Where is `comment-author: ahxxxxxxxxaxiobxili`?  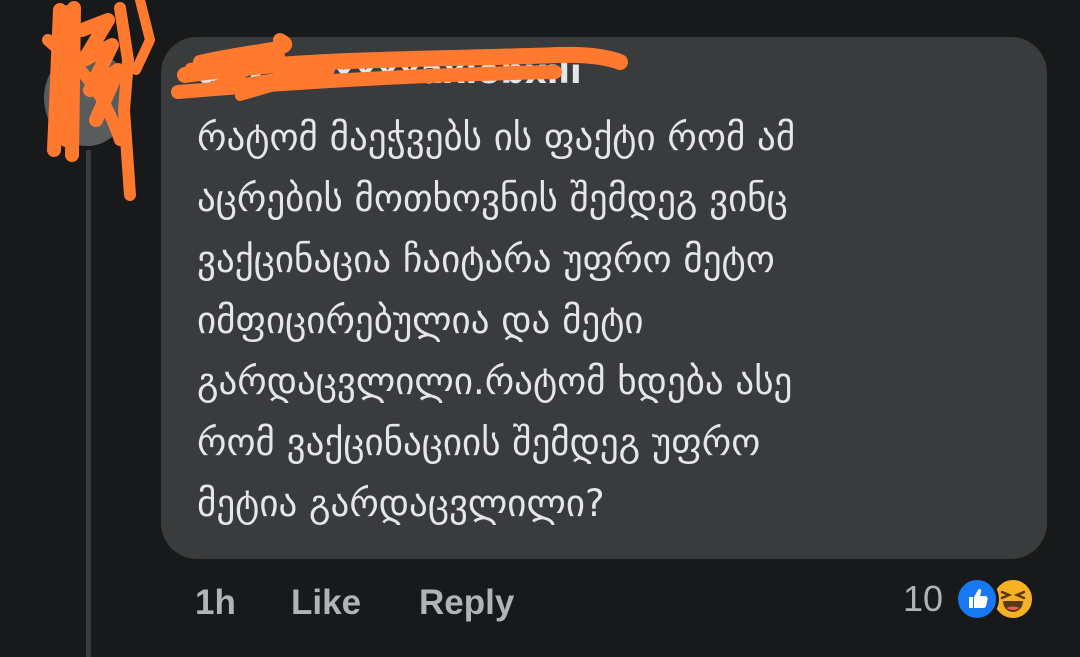
comment-author: ahxxxxxxxxaxiobxili is located at coordinates (390, 72).